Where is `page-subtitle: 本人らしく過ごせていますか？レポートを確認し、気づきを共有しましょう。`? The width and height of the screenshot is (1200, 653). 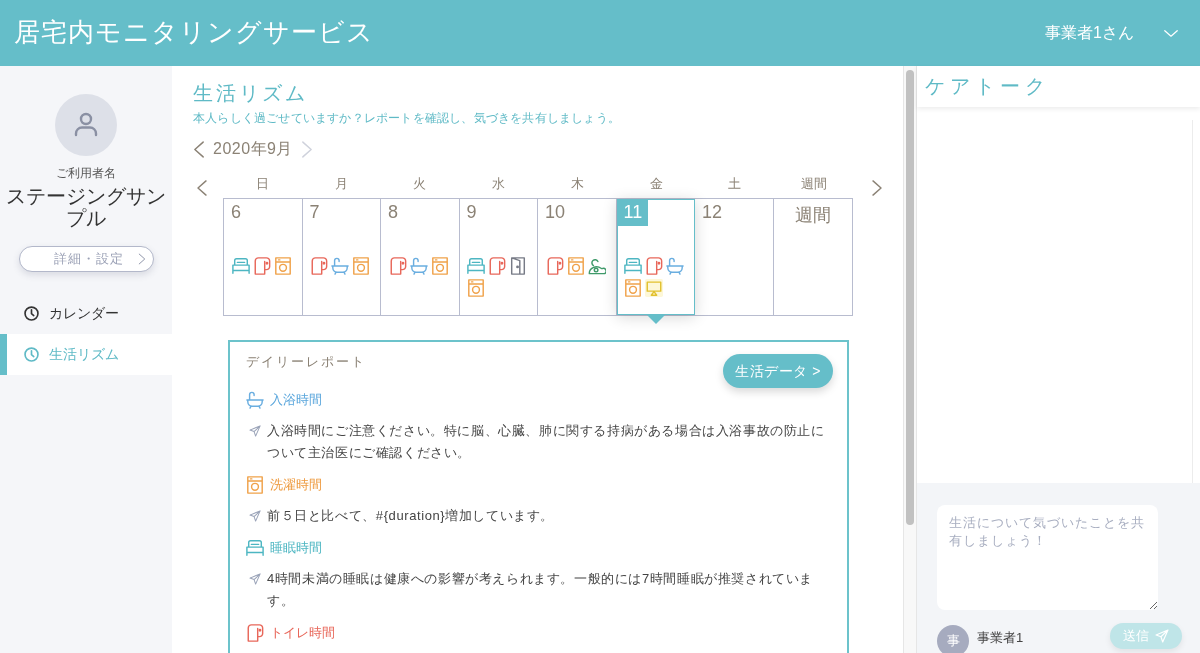
page-subtitle: 本人らしく過ごせていますか？レポートを確認し、気づきを共有しましょう。 is located at coordinates (407, 118).